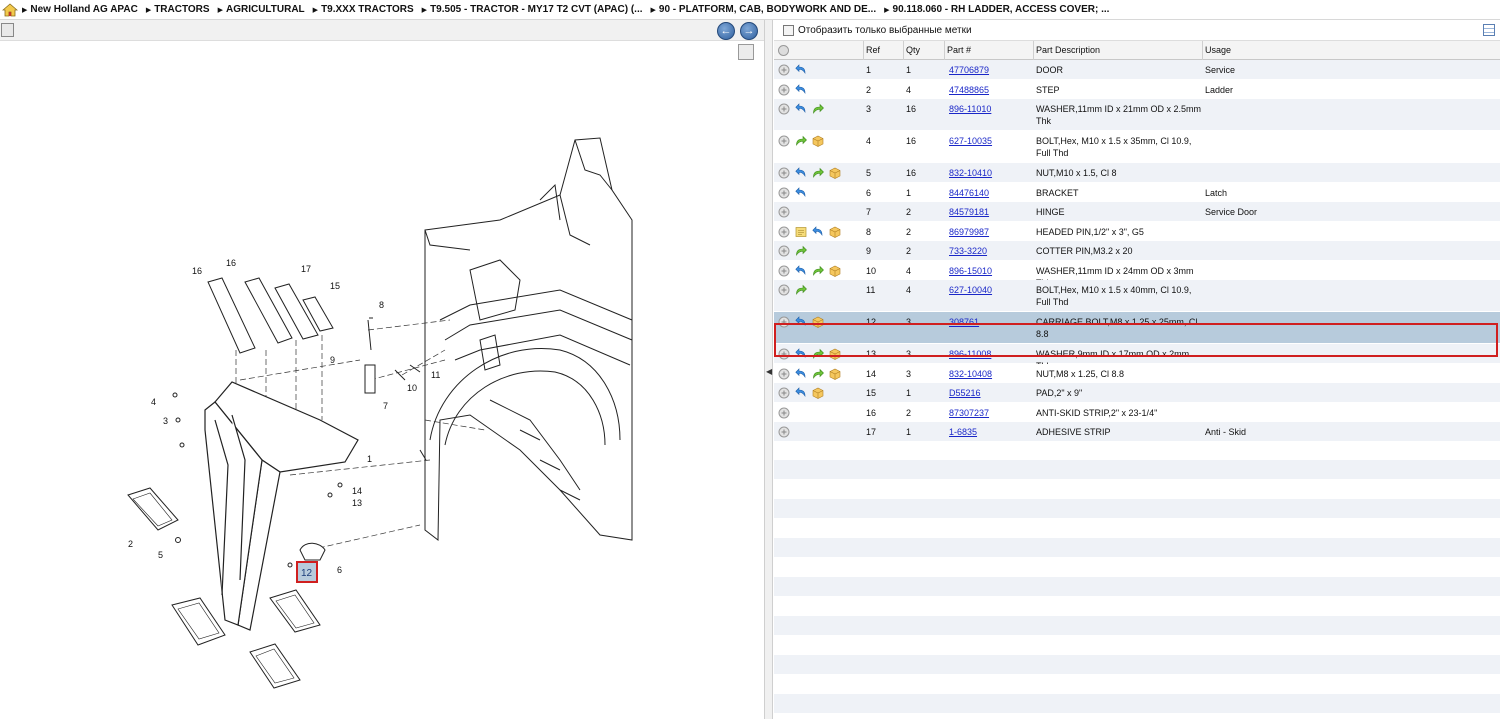 The width and height of the screenshot is (1500, 719). I want to click on part-number-link: 832-10408, so click(970, 374).